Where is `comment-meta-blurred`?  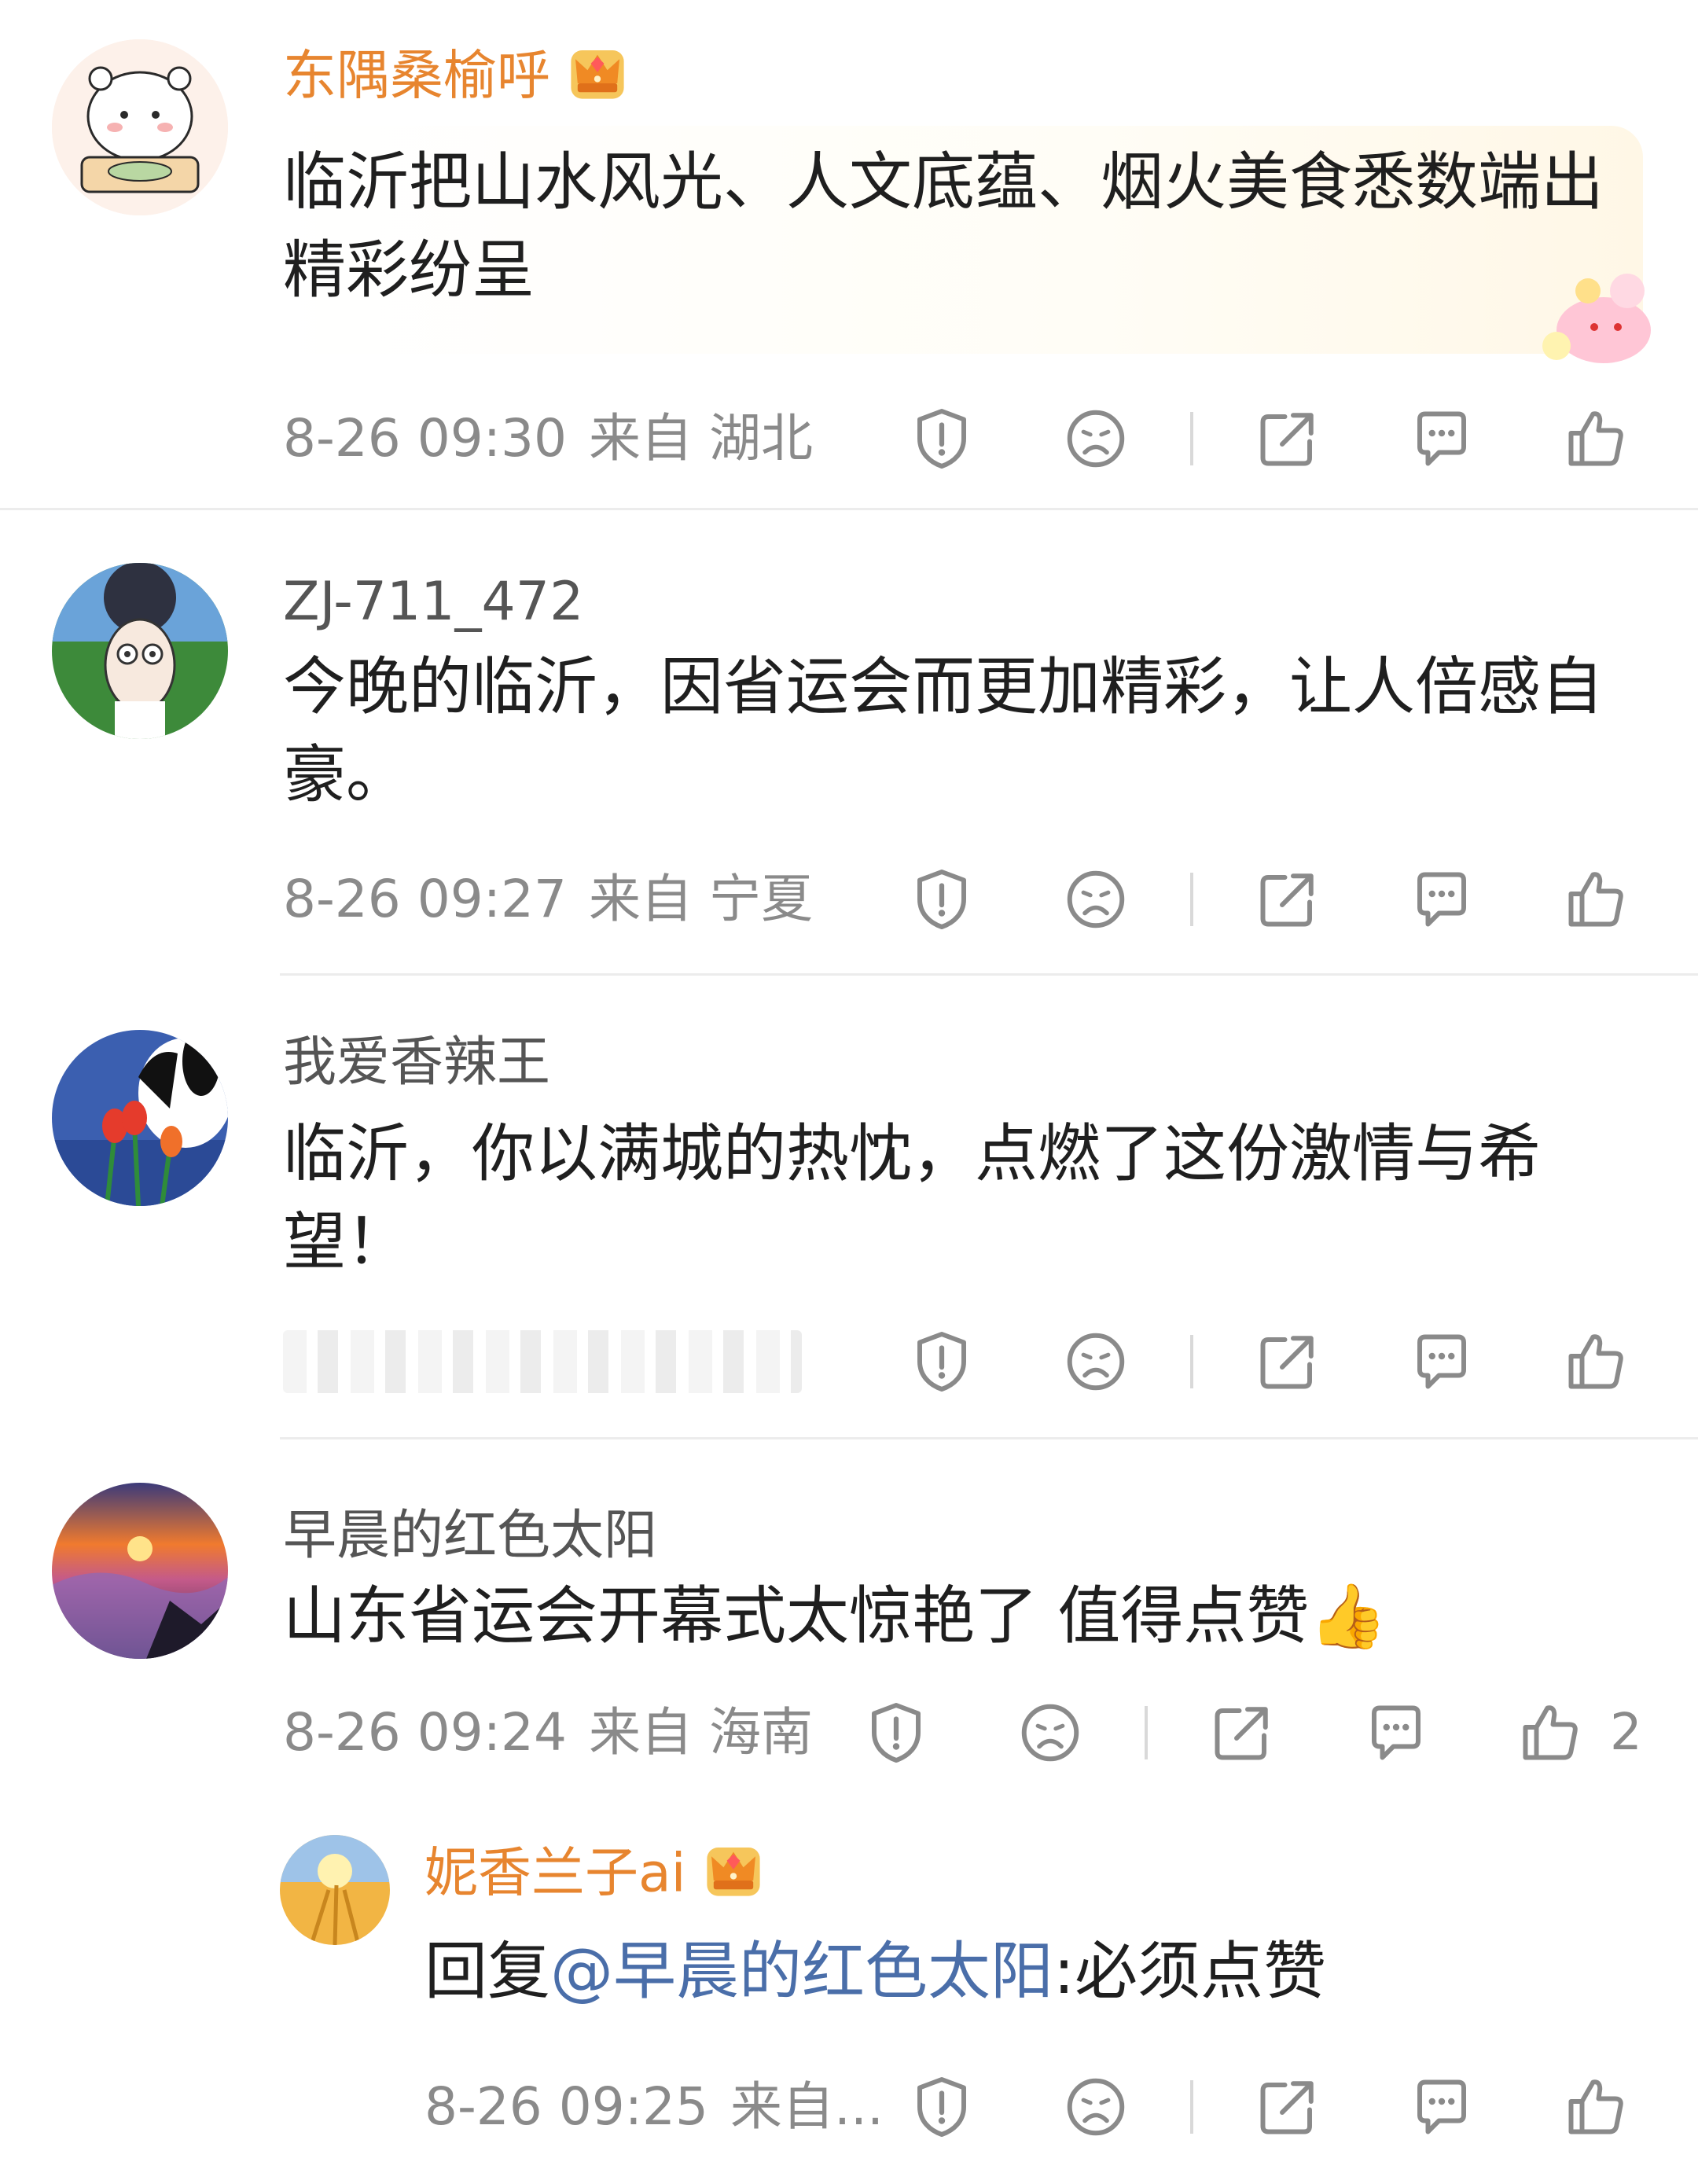
comment-meta-blurred is located at coordinates (542, 1361).